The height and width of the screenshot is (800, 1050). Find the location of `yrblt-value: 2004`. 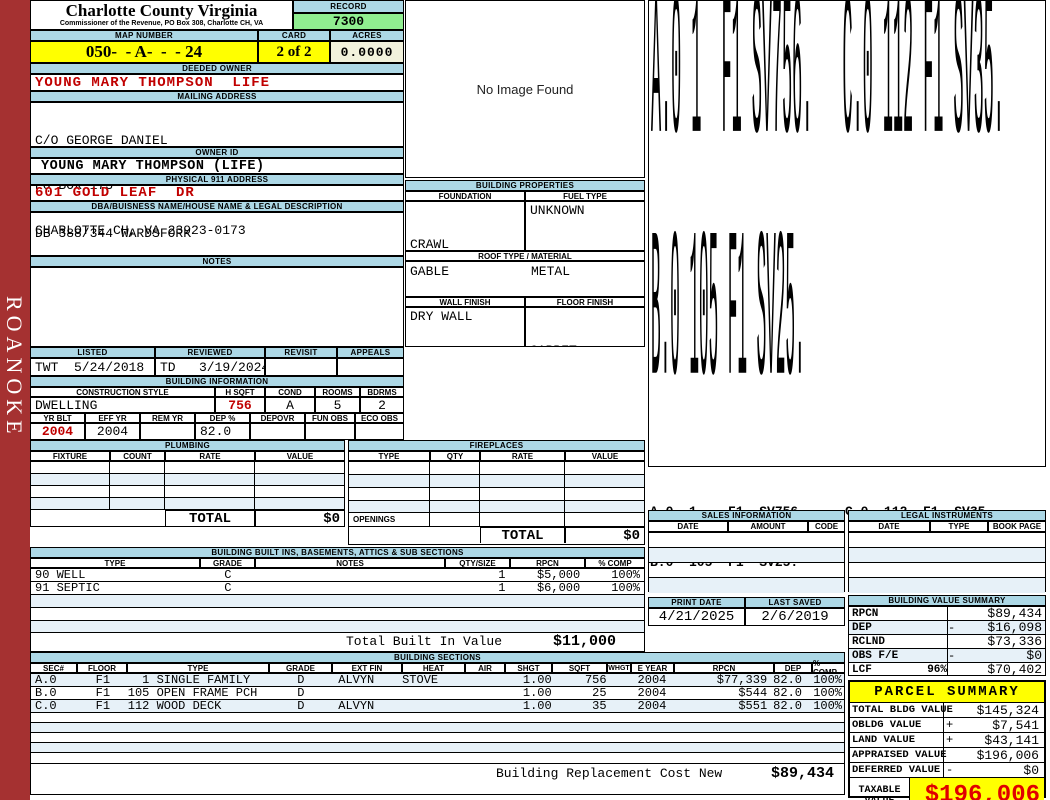

yrblt-value: 2004 is located at coordinates (57, 431).